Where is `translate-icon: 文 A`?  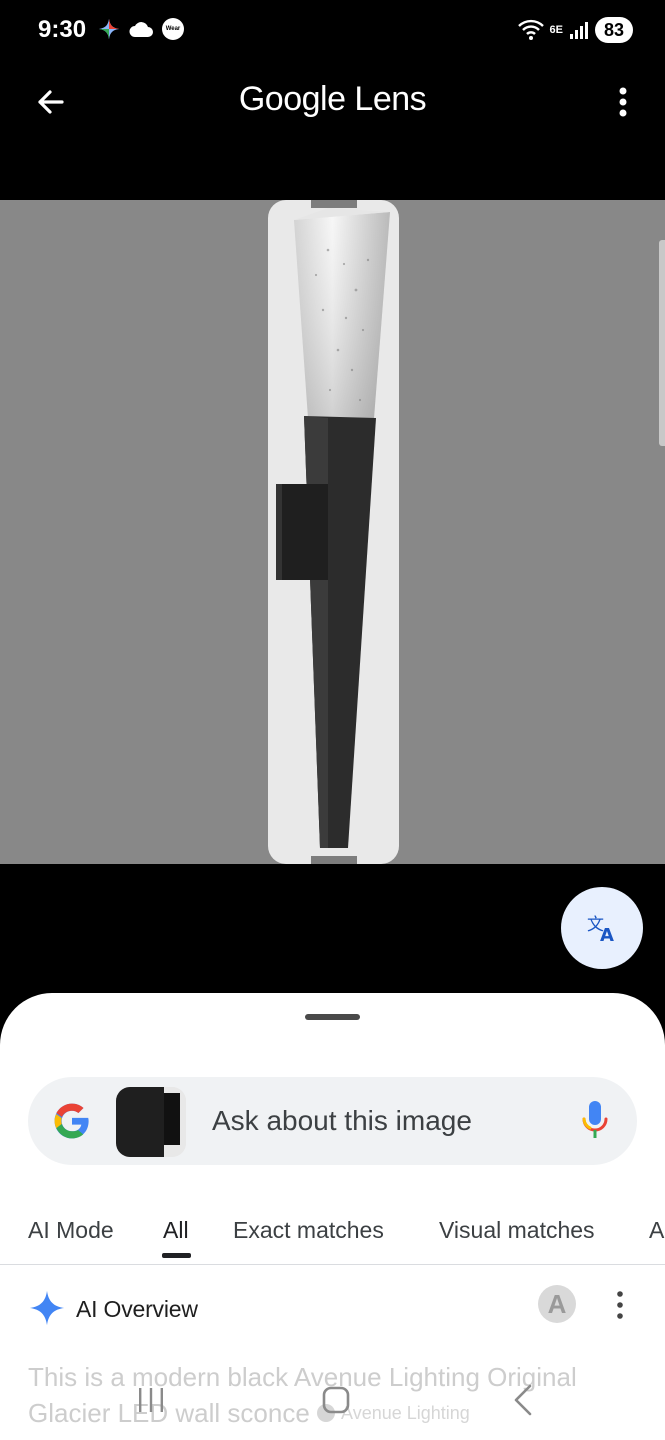
translate-icon: 文 A is located at coordinates (600, 929).